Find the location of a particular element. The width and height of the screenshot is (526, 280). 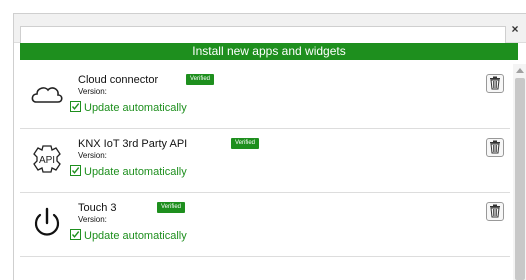

scroll-up-arrow-icon is located at coordinates (520, 70).